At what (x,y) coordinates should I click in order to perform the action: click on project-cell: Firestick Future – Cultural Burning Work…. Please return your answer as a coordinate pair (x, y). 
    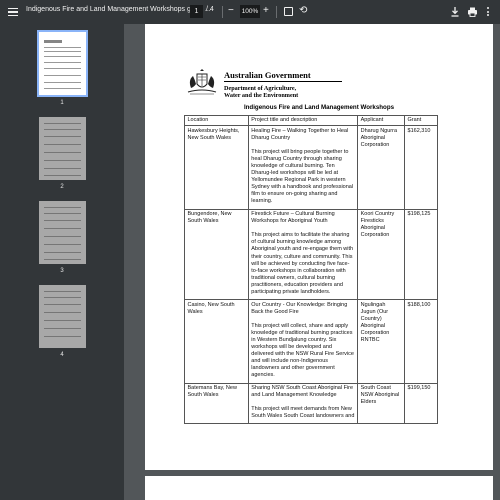
    Looking at the image, I should click on (303, 254).